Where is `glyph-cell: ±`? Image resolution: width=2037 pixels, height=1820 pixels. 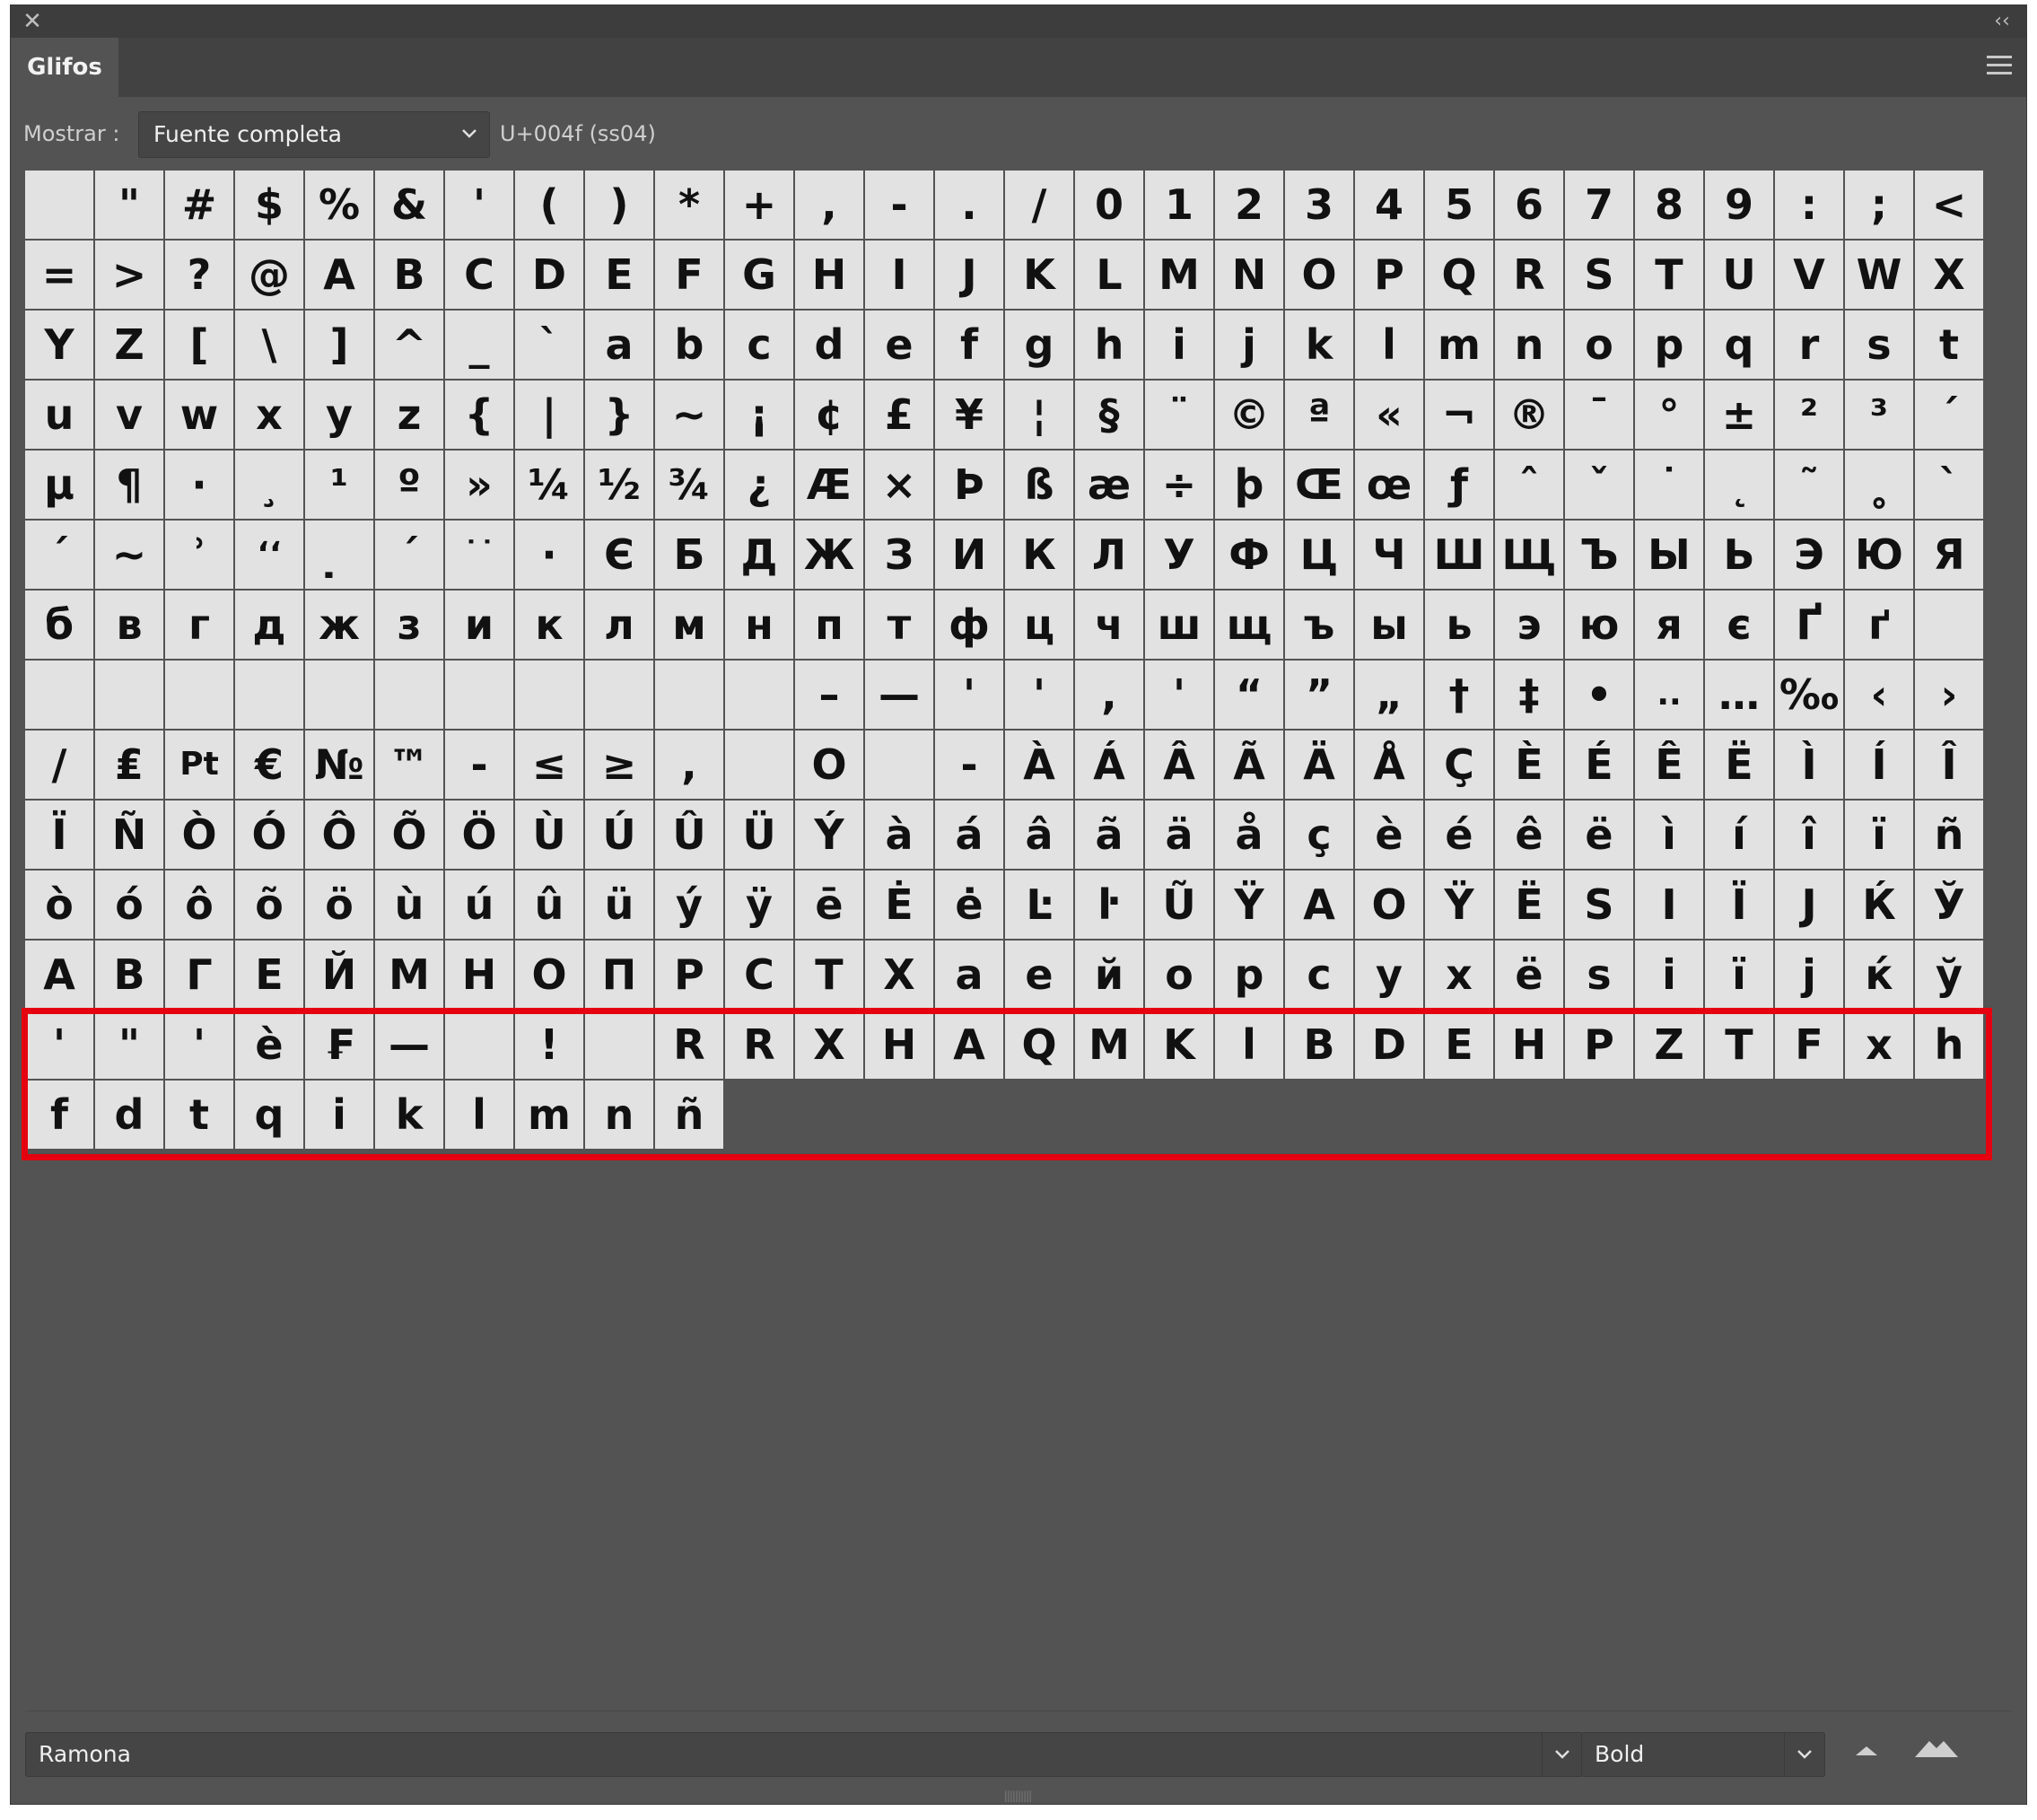 glyph-cell: ± is located at coordinates (1739, 415).